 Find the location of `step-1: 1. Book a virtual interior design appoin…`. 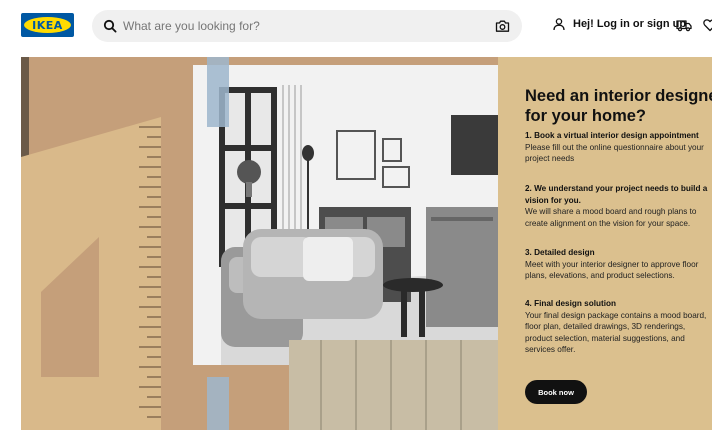

step-1: 1. Book a virtual interior design appoin… is located at coordinates (618, 147).